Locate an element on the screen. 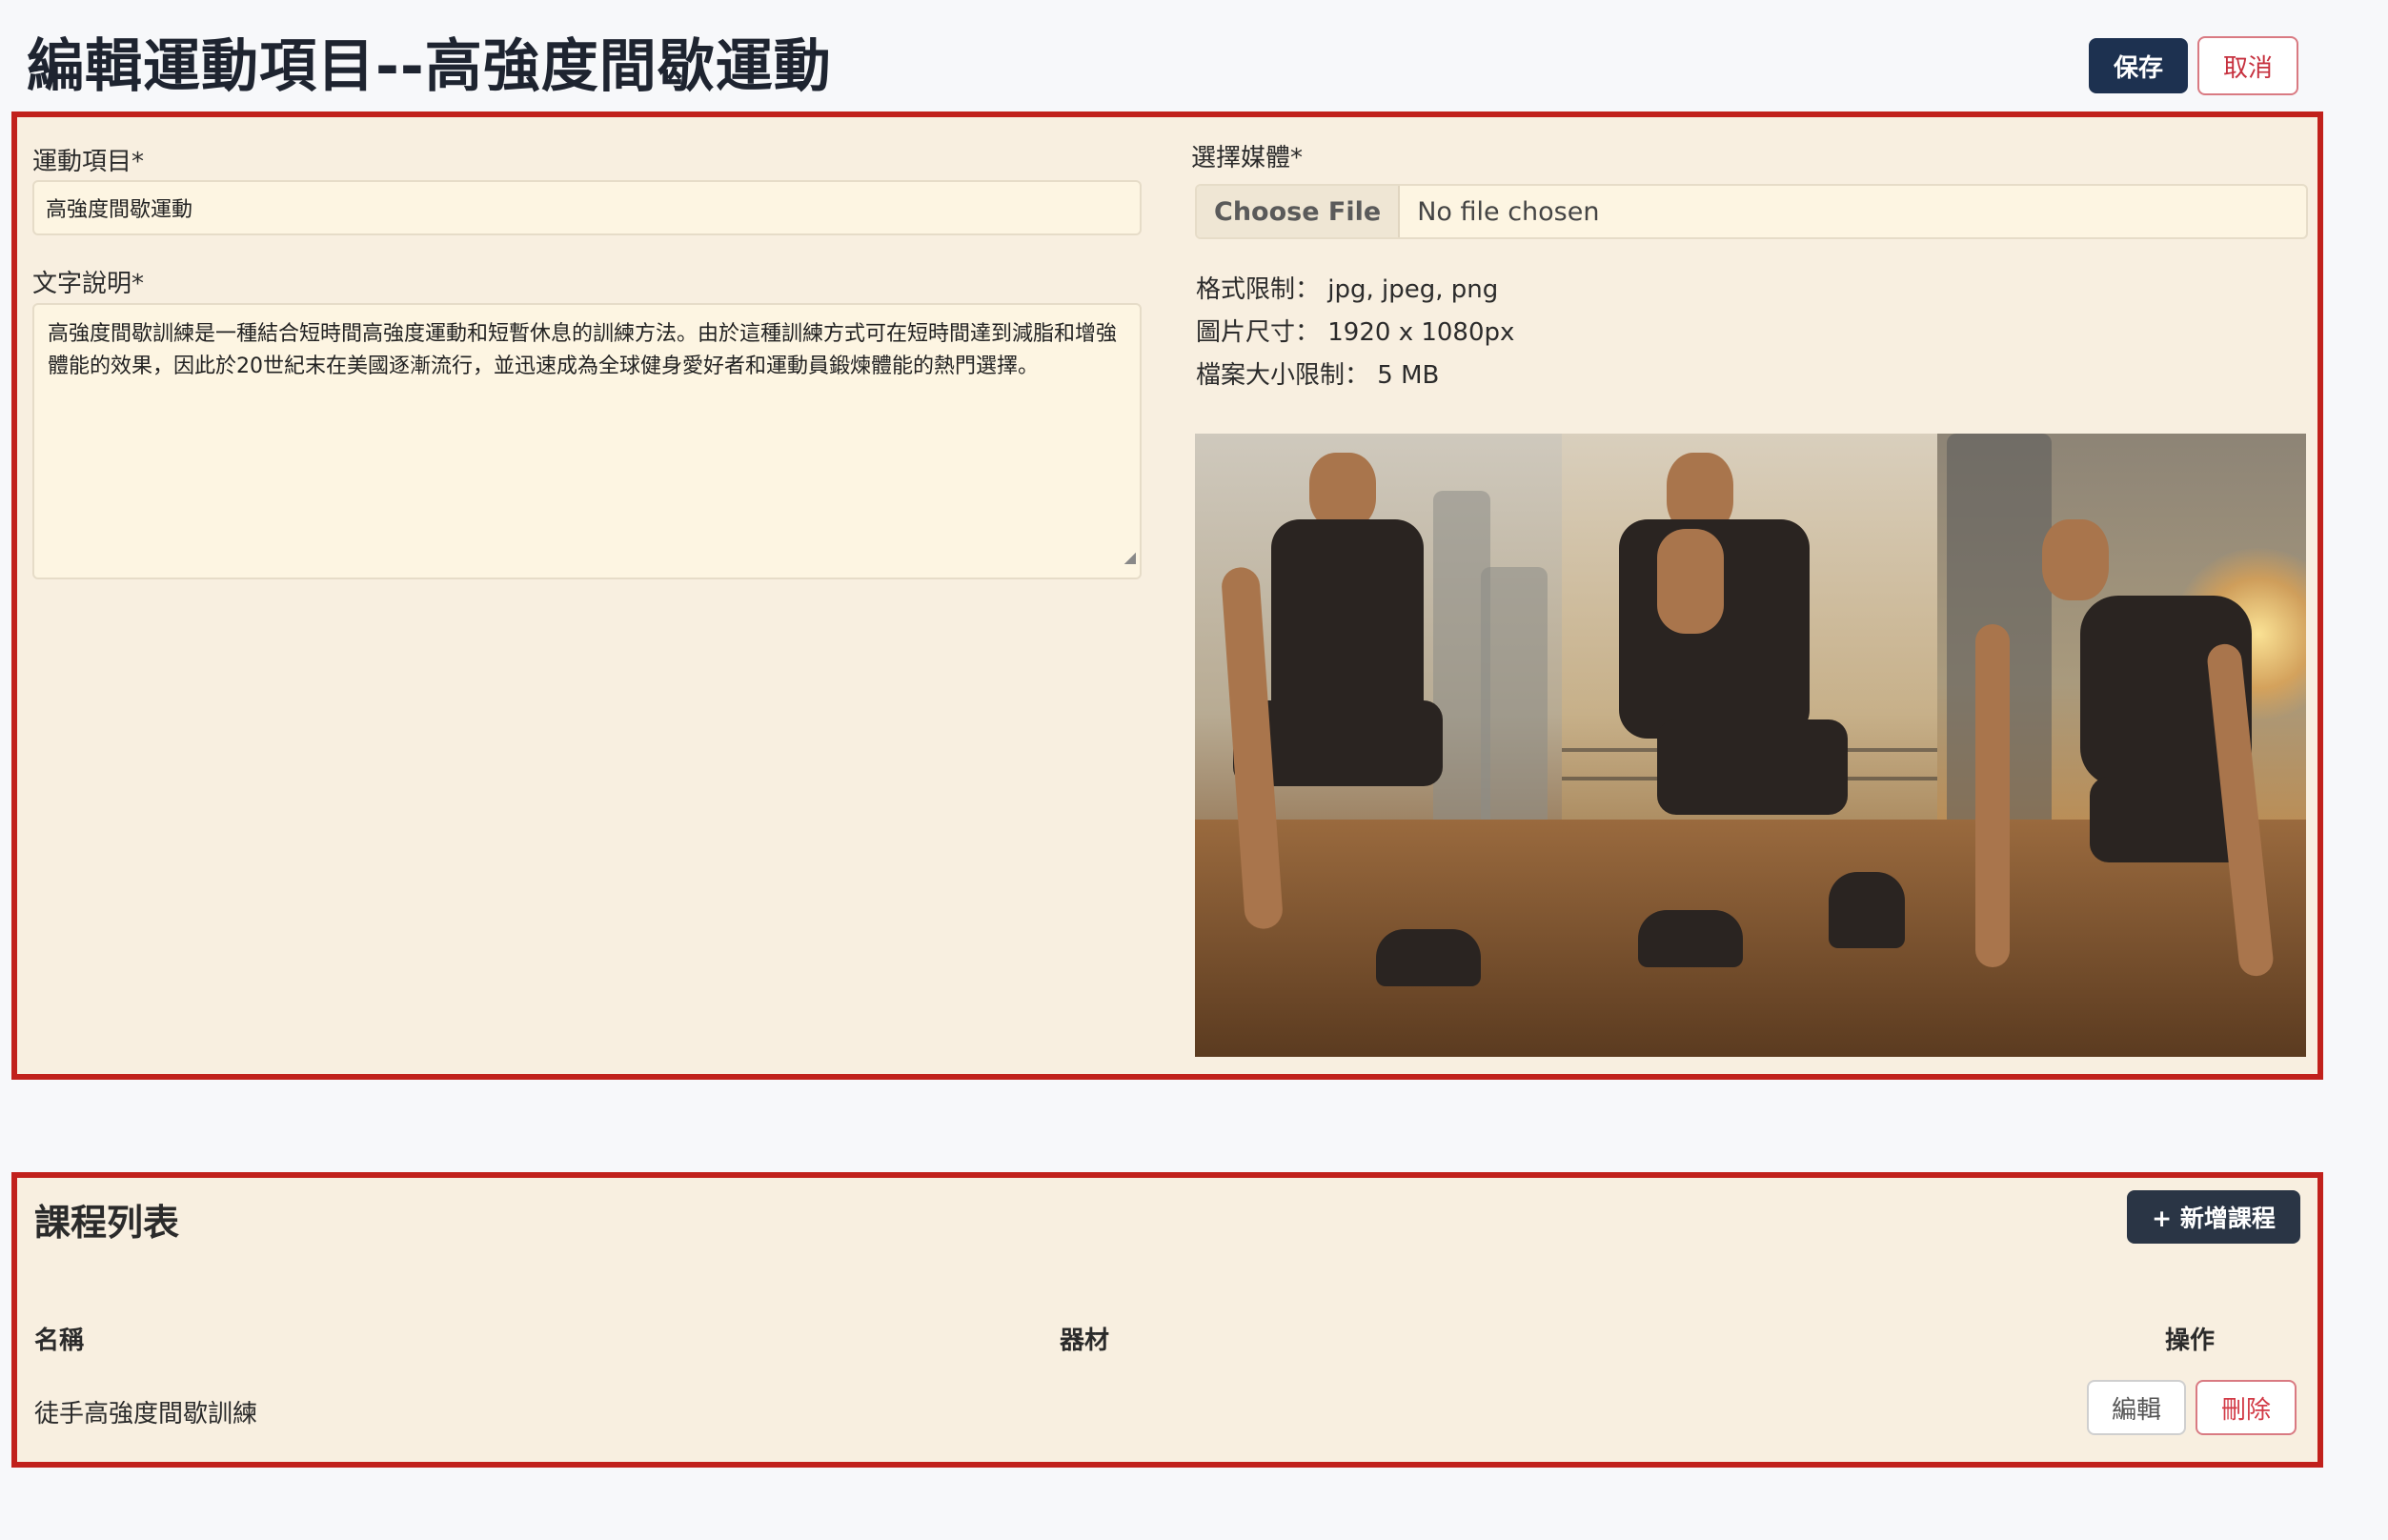  column-header-name: 名稱 is located at coordinates (60, 1341).